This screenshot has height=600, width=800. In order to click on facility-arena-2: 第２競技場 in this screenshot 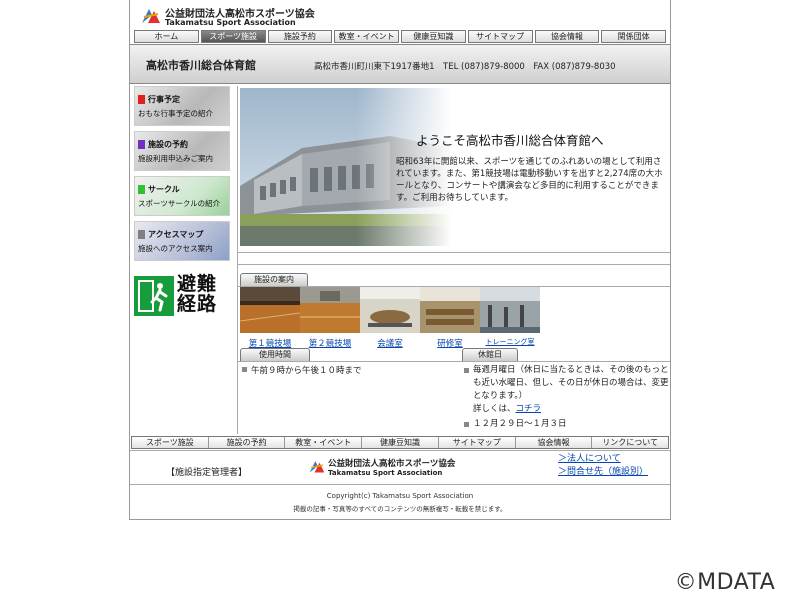, I will do `click(330, 318)`.